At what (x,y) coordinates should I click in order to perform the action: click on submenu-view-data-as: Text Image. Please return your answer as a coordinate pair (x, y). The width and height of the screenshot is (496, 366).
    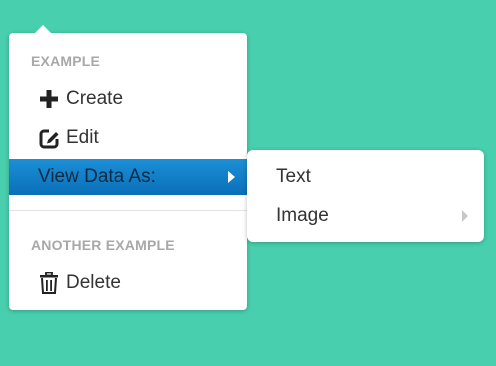
    Looking at the image, I should click on (365, 196).